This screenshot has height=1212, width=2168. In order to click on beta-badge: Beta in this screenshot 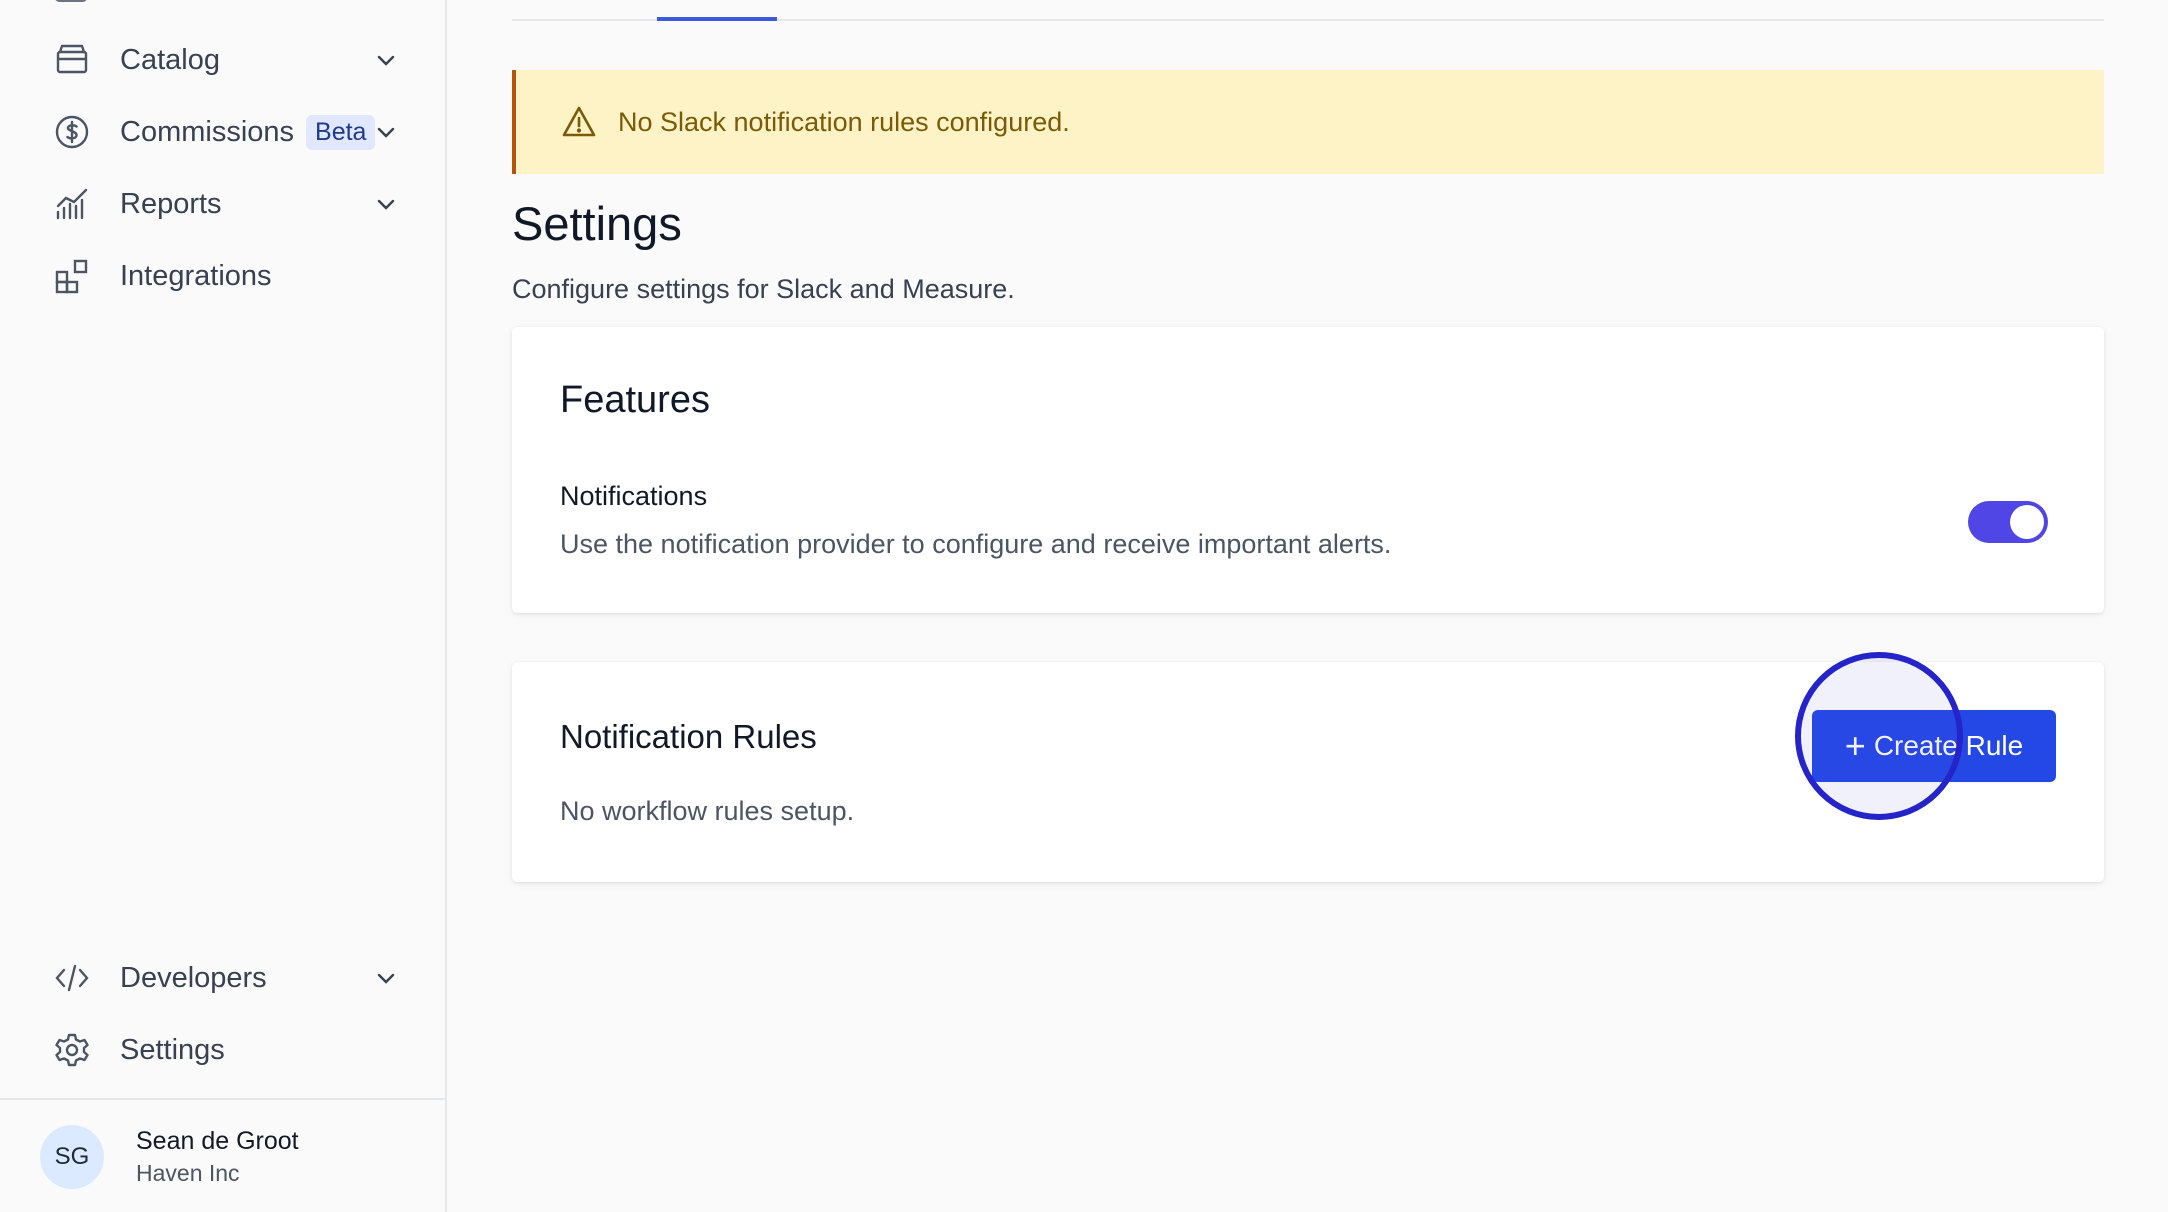, I will do `click(341, 132)`.